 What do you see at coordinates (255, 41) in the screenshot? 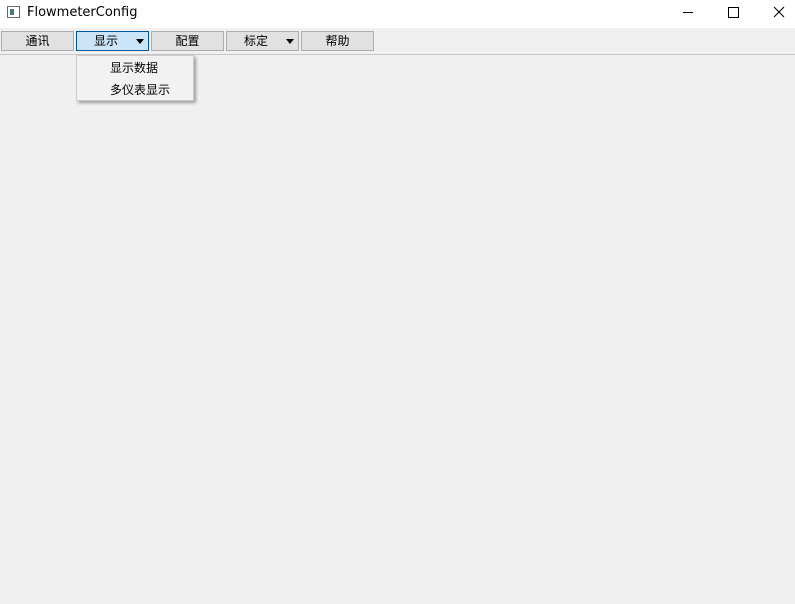
I see `toolbar-button-label: 标定` at bounding box center [255, 41].